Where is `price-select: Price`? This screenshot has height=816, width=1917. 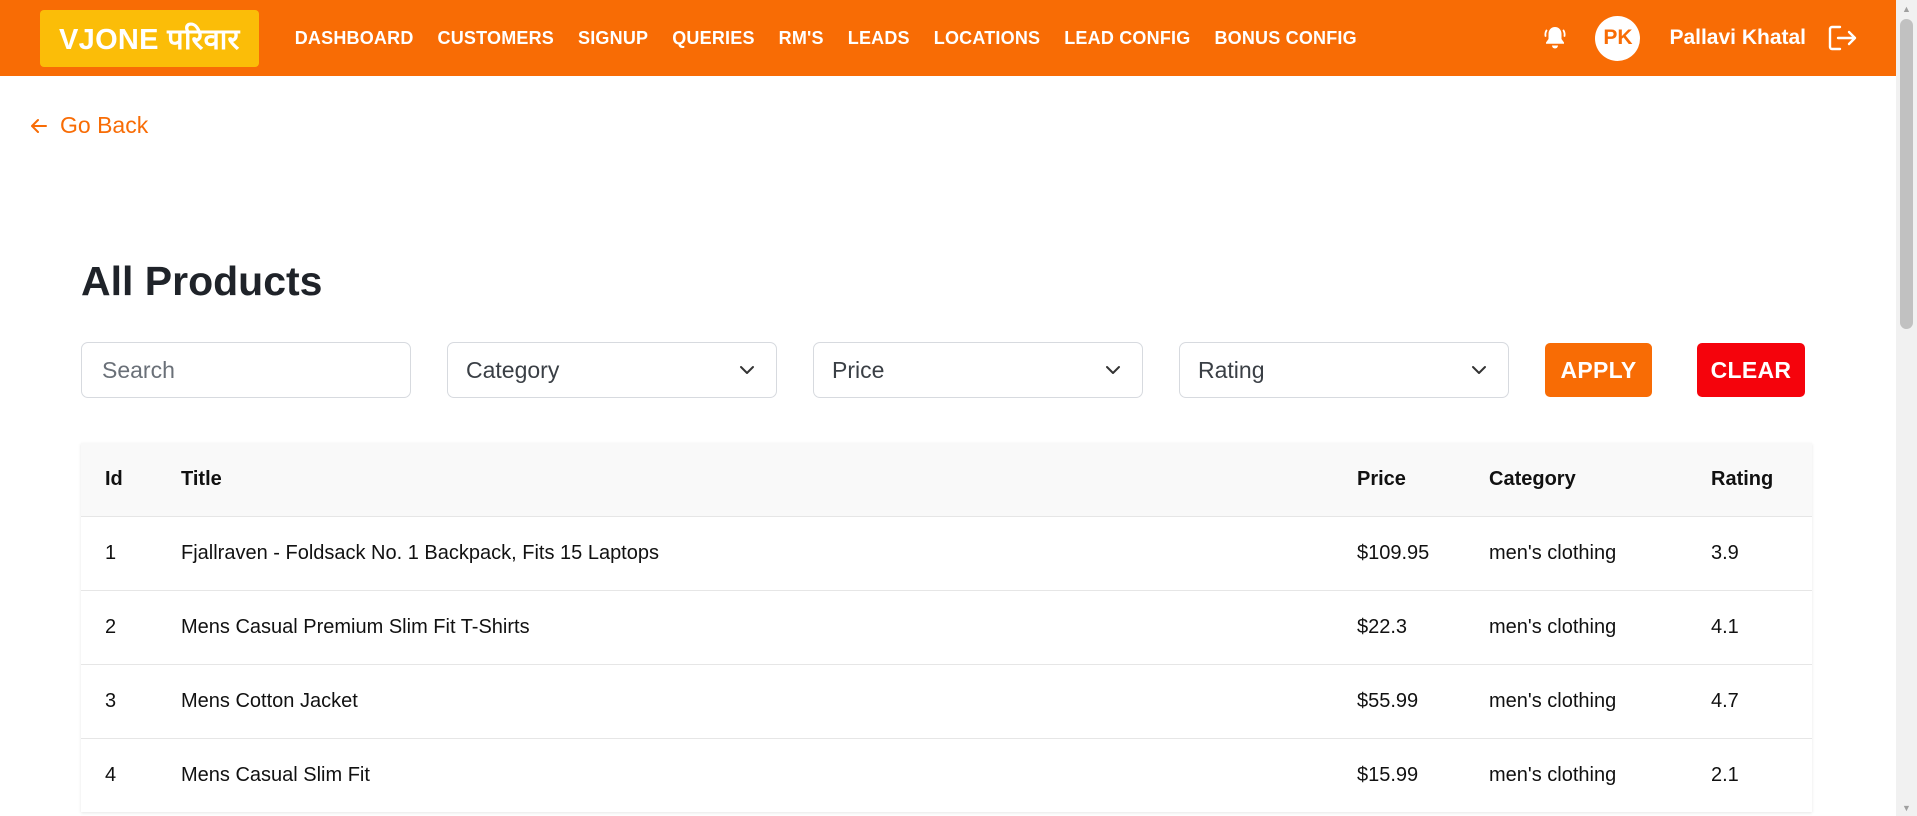 price-select: Price is located at coordinates (978, 370).